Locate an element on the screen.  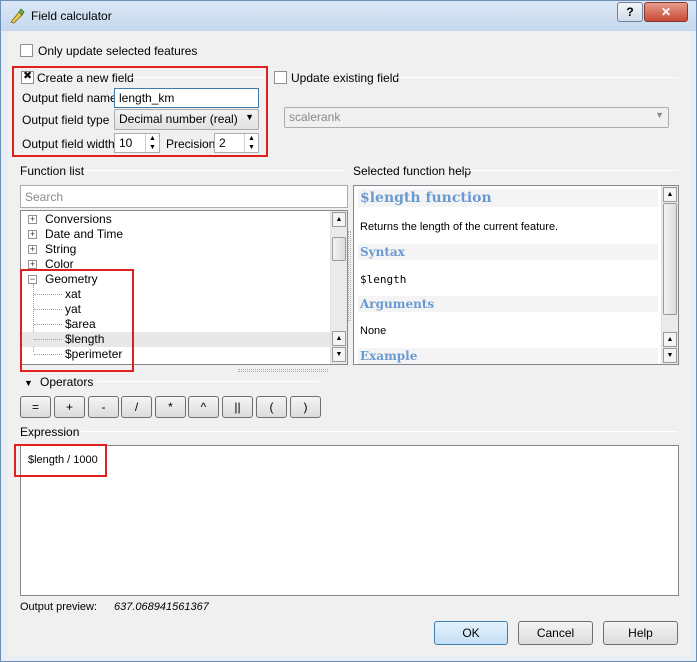
ok-button: OK is located at coordinates (471, 633).